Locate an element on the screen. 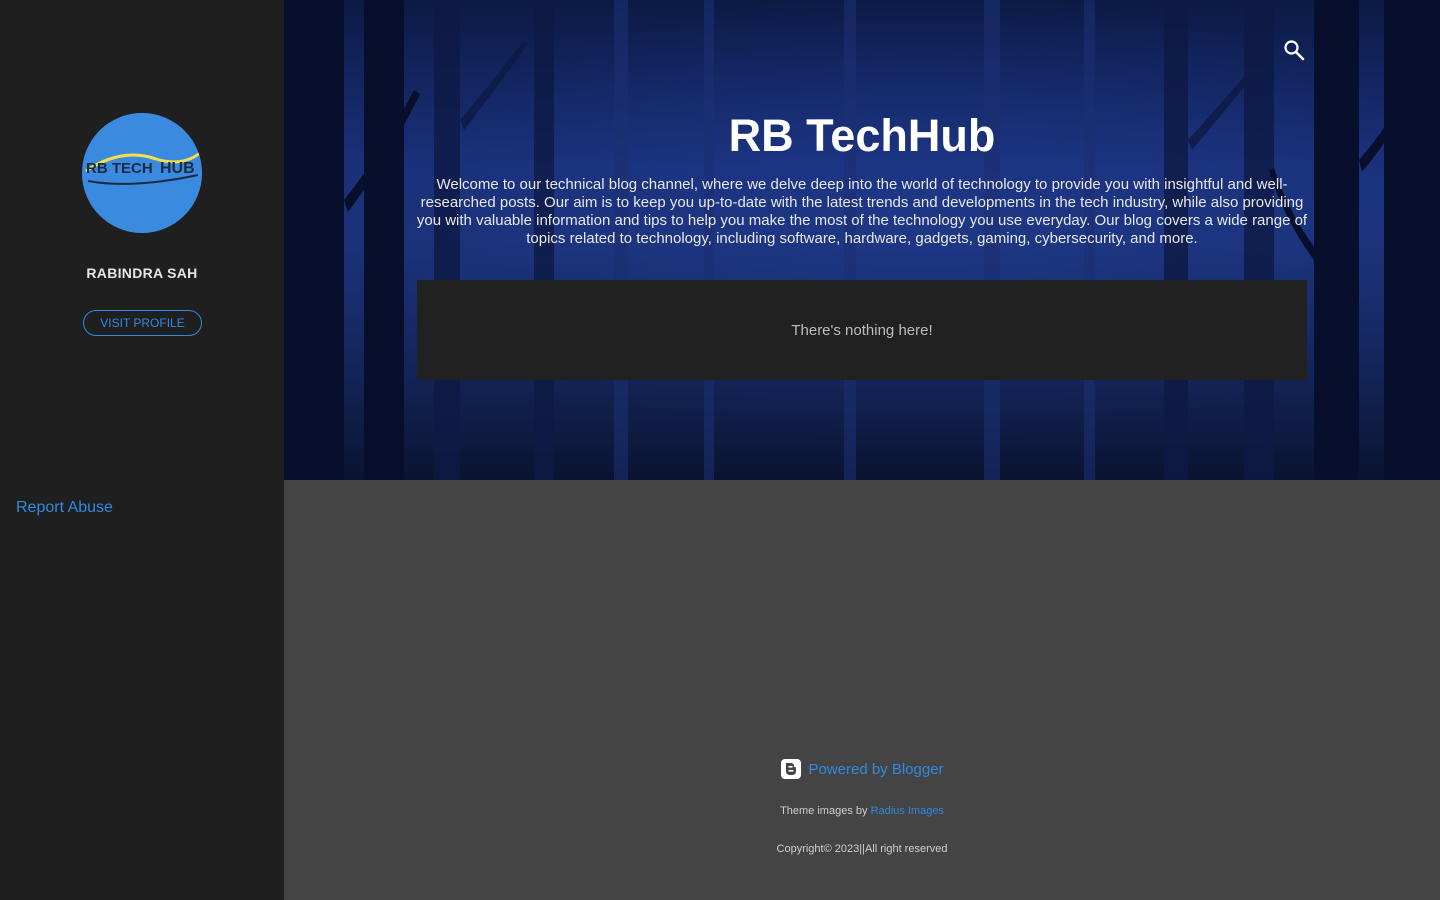 The height and width of the screenshot is (900, 1440). profile-name: RABINDRA SAH is located at coordinates (142, 273).